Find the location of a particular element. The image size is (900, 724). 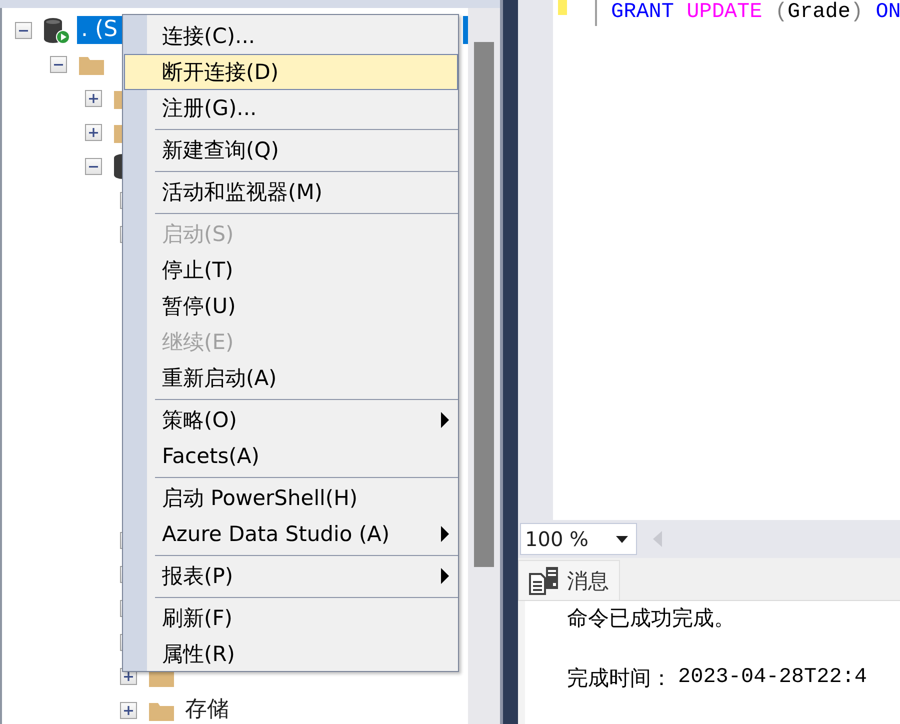

caret-icon is located at coordinates (622, 539).